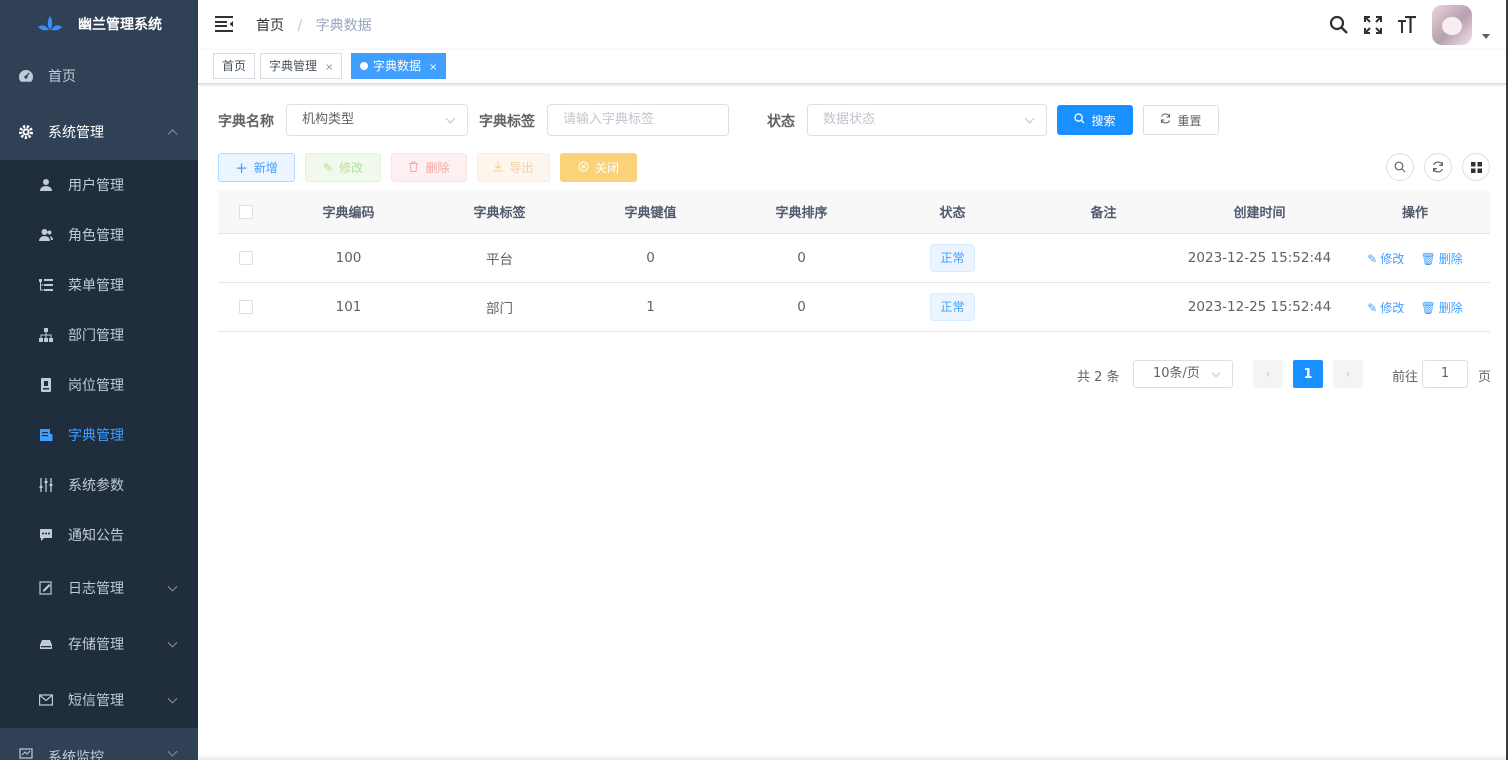  I want to click on close-button: 关闭, so click(598, 167).